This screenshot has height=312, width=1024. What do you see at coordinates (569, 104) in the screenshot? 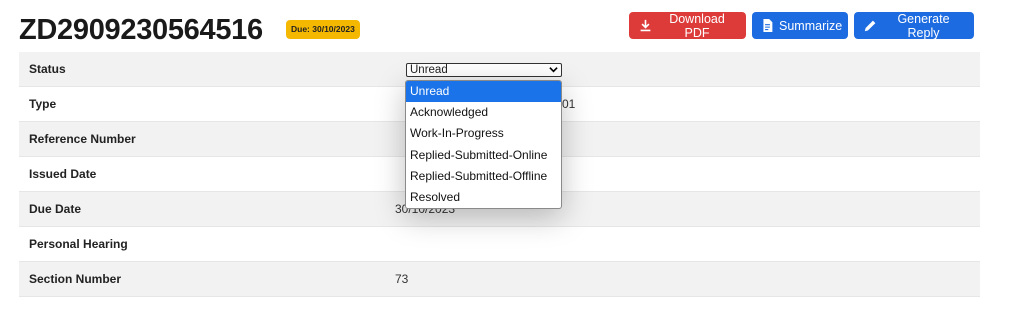
I see `type-value-partial: 01` at bounding box center [569, 104].